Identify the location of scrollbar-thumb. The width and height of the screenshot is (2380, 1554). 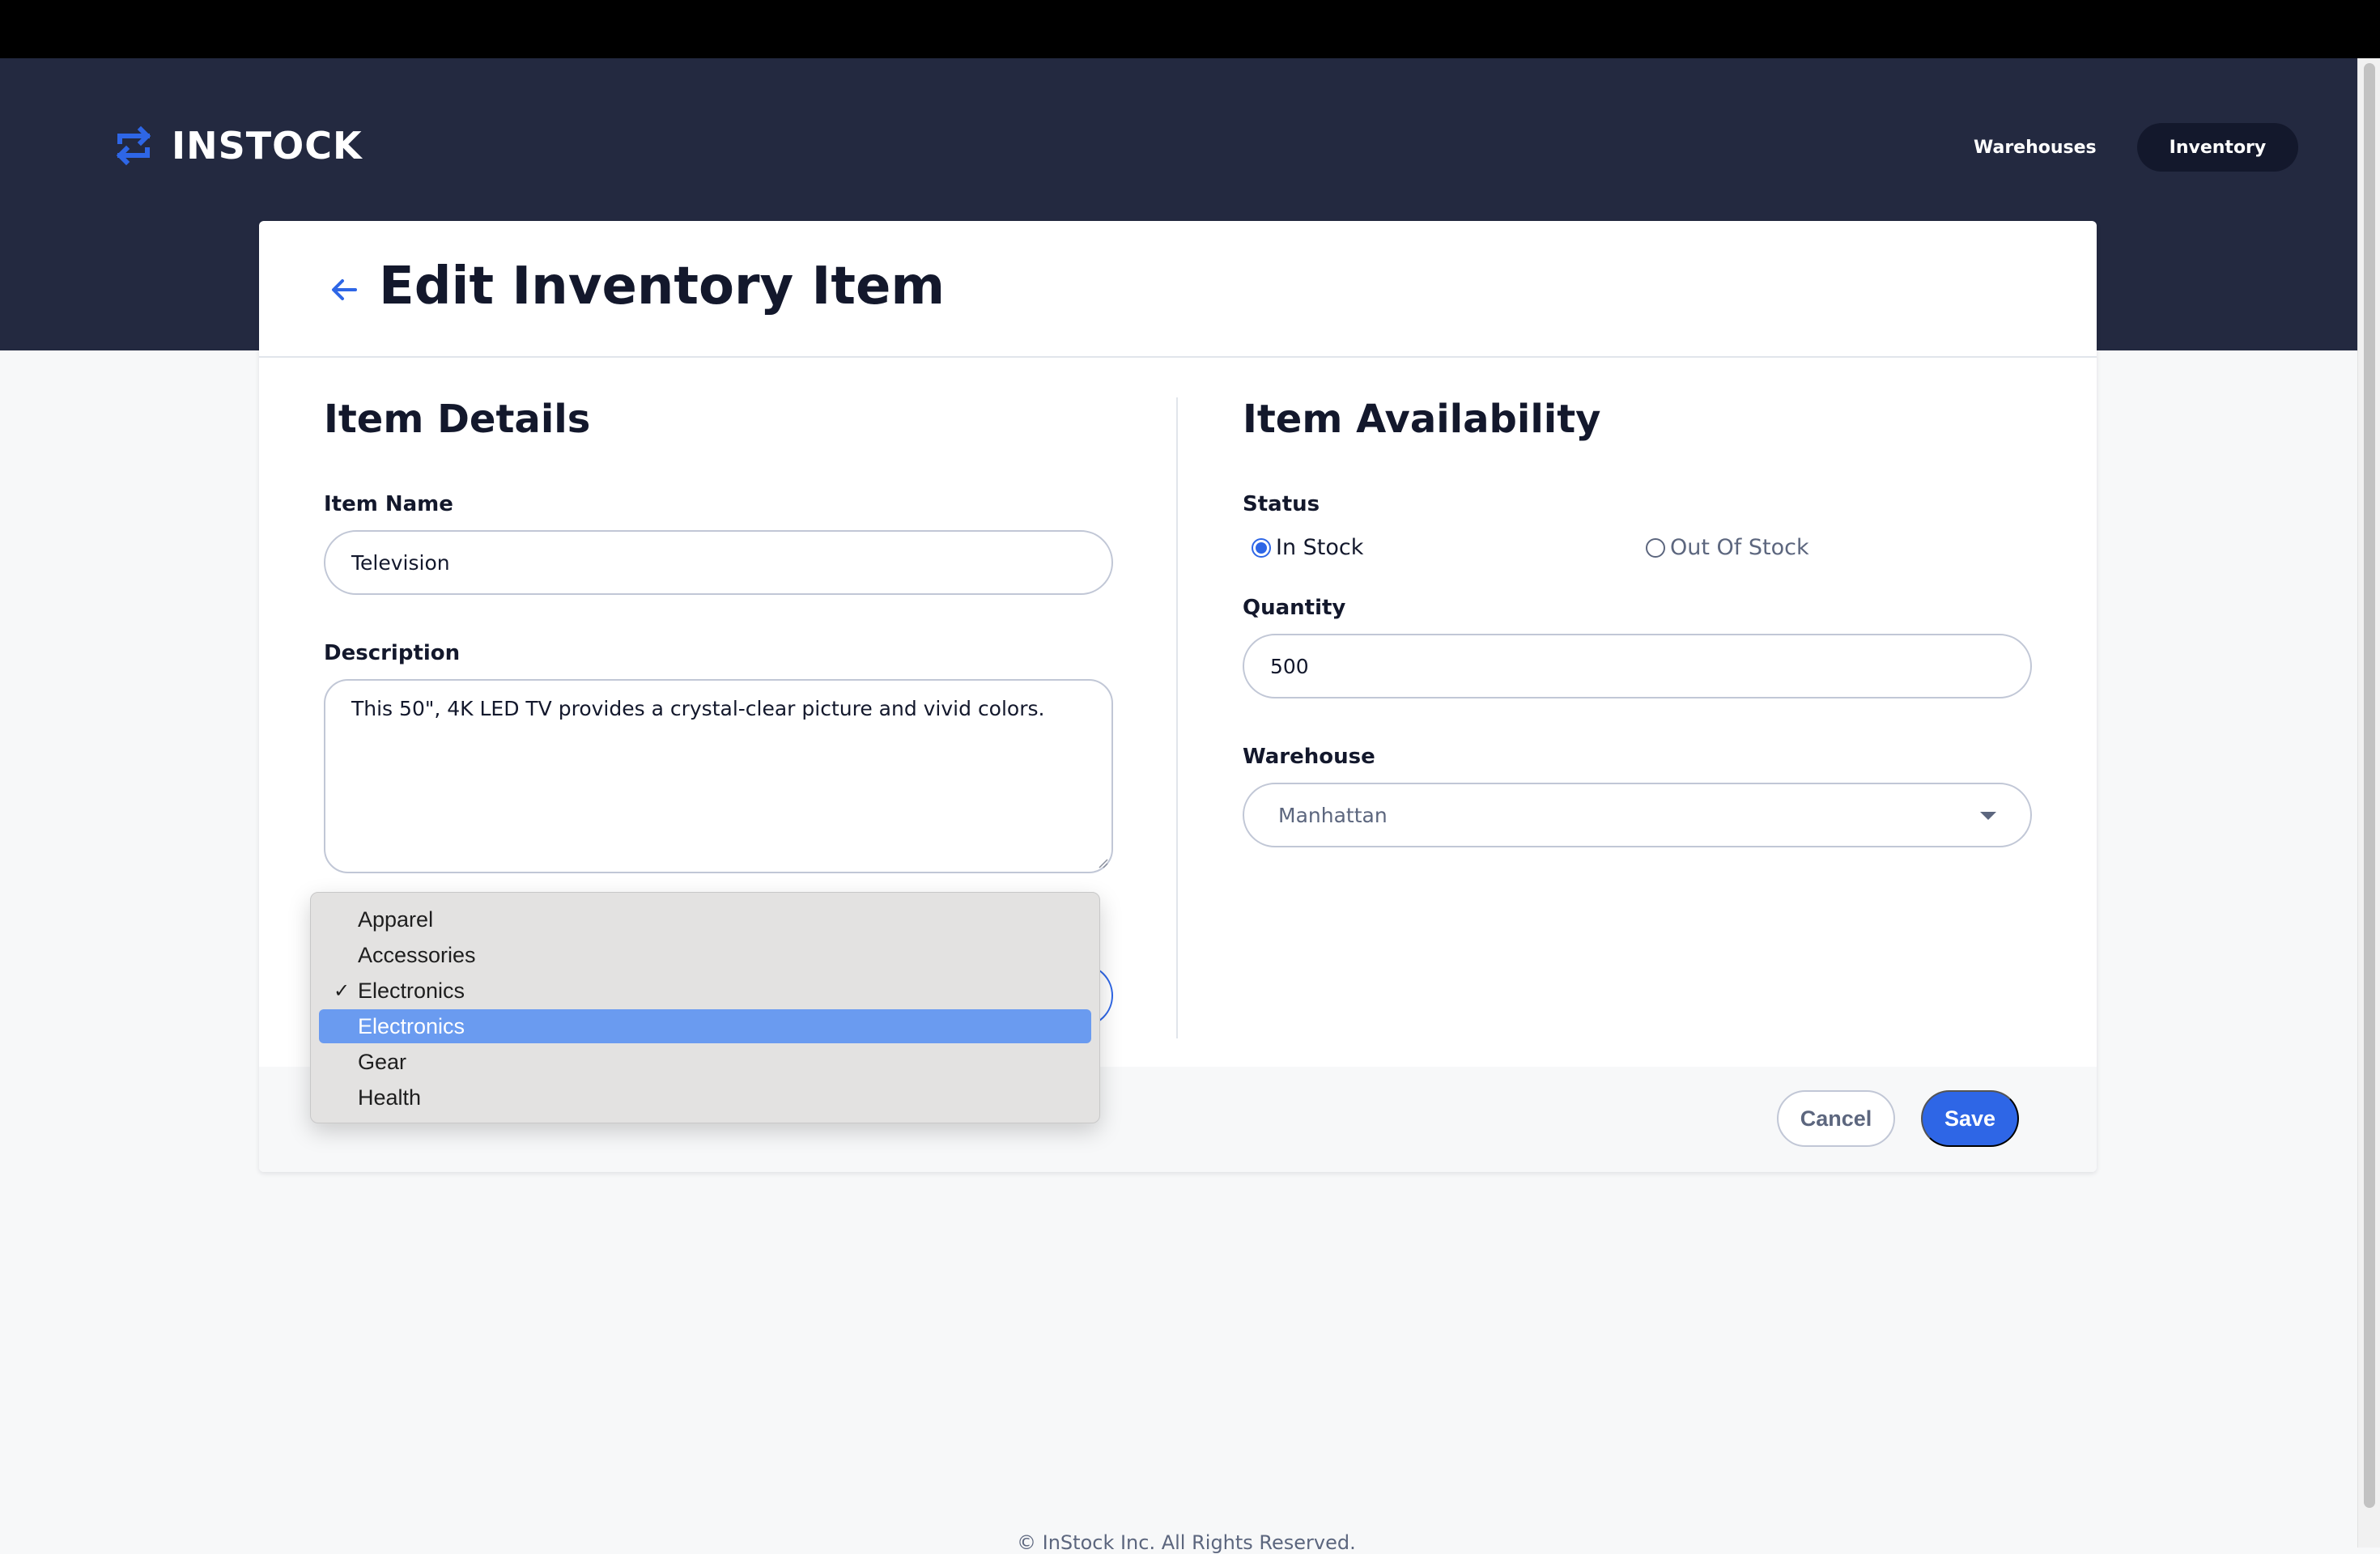
(2369, 785).